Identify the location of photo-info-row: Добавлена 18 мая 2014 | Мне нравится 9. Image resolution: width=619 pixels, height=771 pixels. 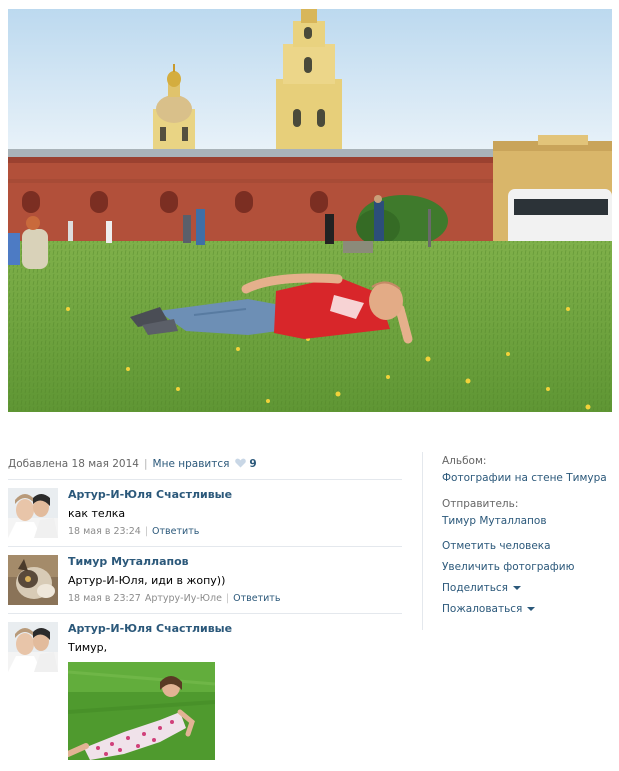
(132, 464).